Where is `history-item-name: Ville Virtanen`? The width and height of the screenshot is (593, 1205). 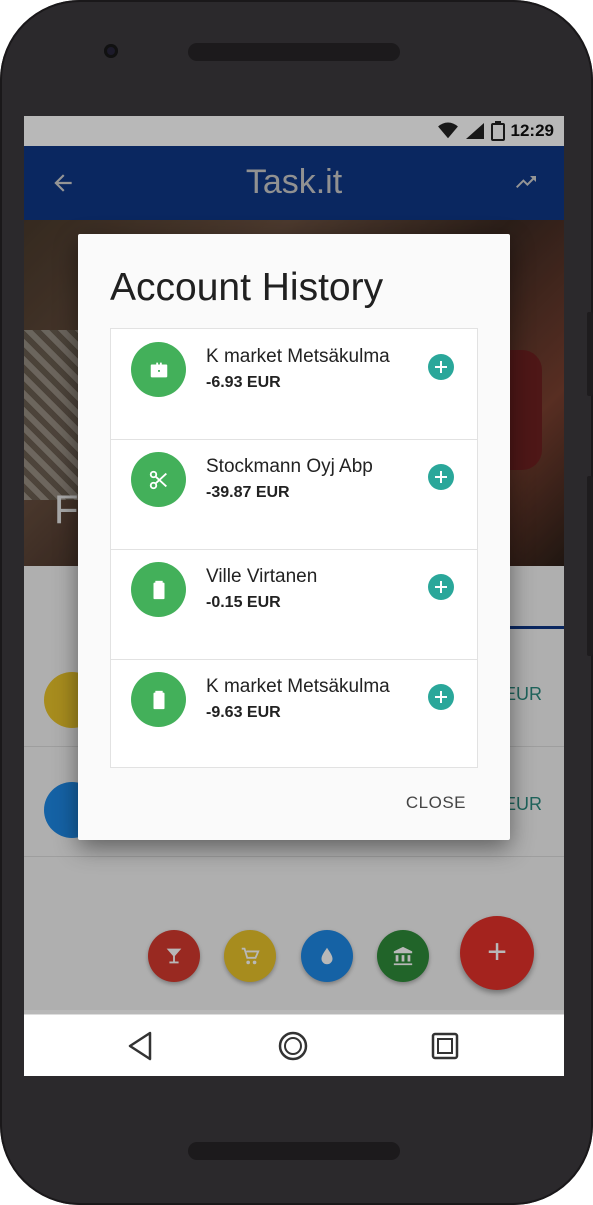
history-item-name: Ville Virtanen is located at coordinates (262, 576).